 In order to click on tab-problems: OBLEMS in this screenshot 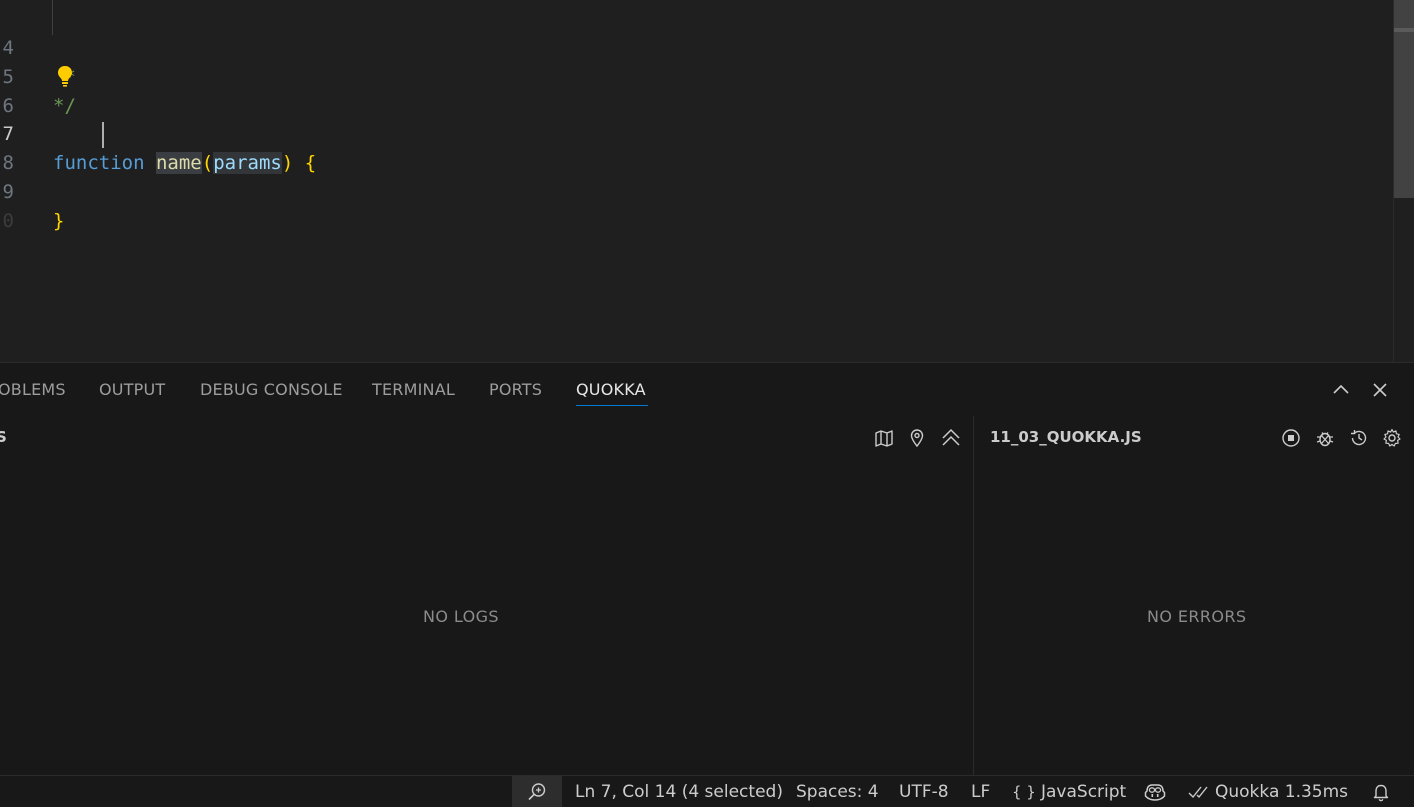, I will do `click(33, 389)`.